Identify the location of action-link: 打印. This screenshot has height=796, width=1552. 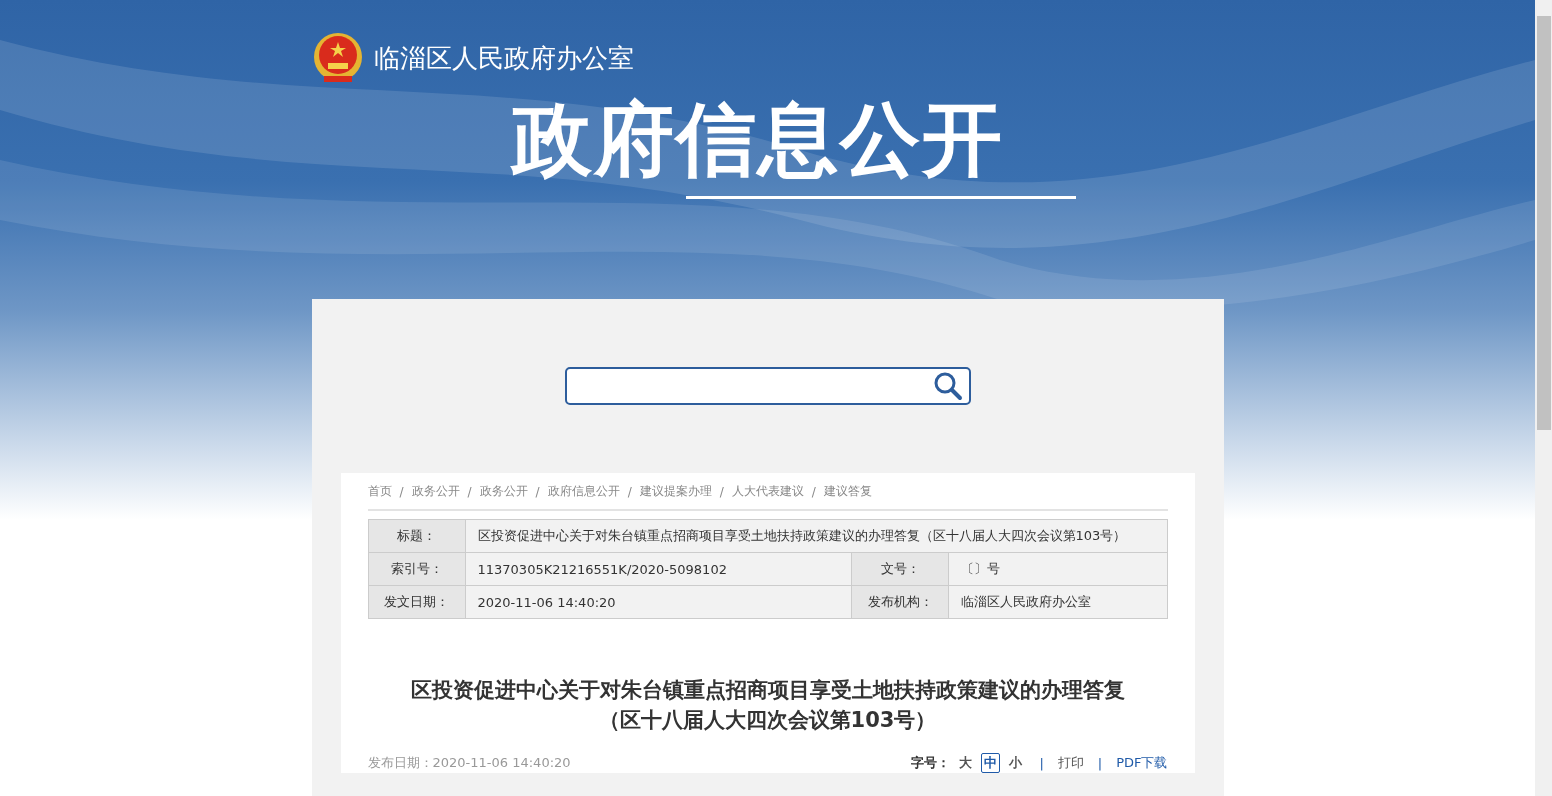
(1070, 763).